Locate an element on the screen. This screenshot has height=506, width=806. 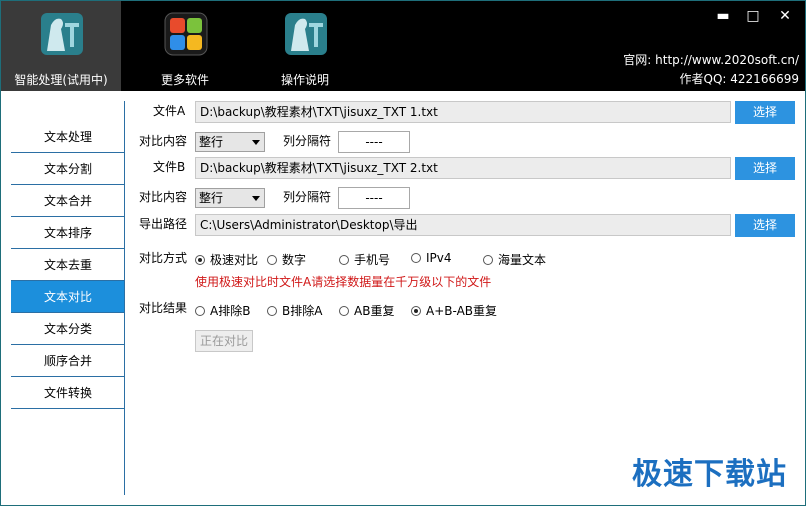
toolbar-smart-process: 智能处理(试用中) is located at coordinates (61, 46).